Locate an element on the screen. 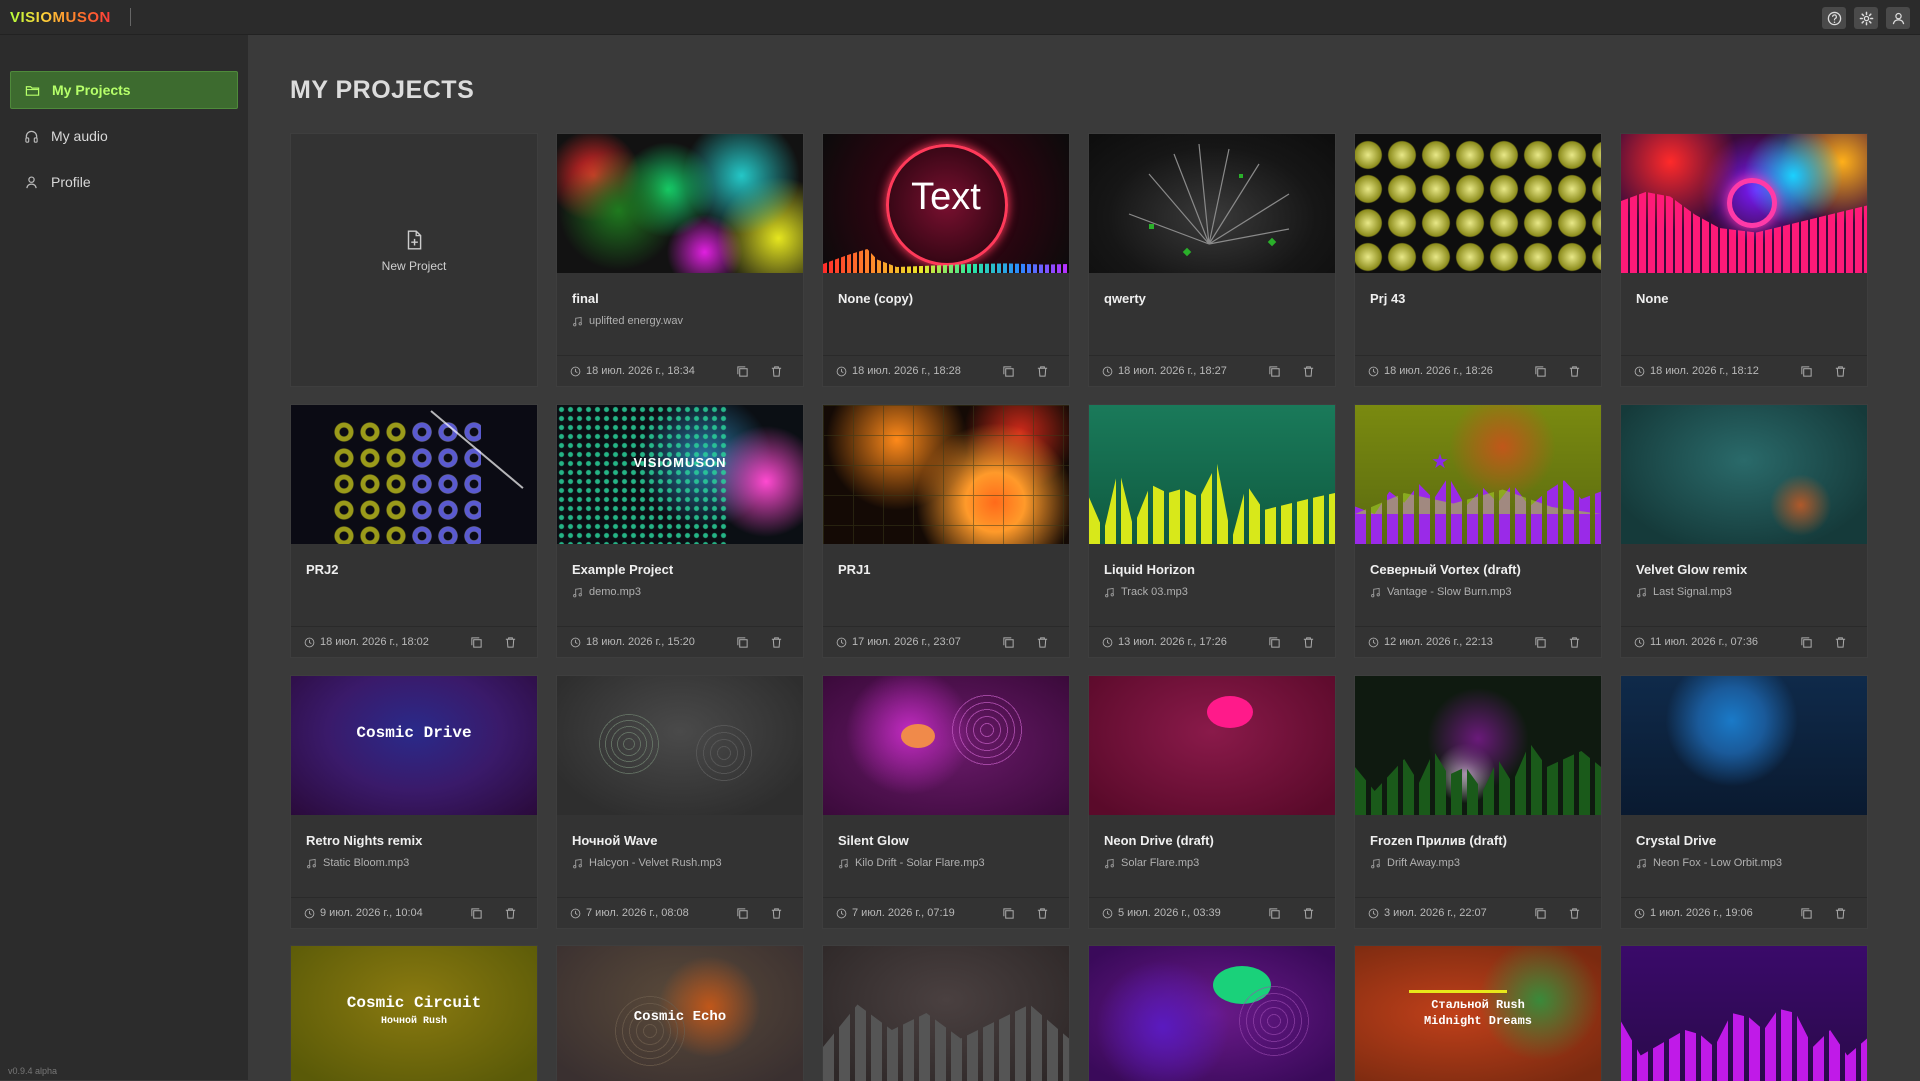 The height and width of the screenshot is (1081, 1920). app-logo: VISIOMUSON is located at coordinates (60, 17).